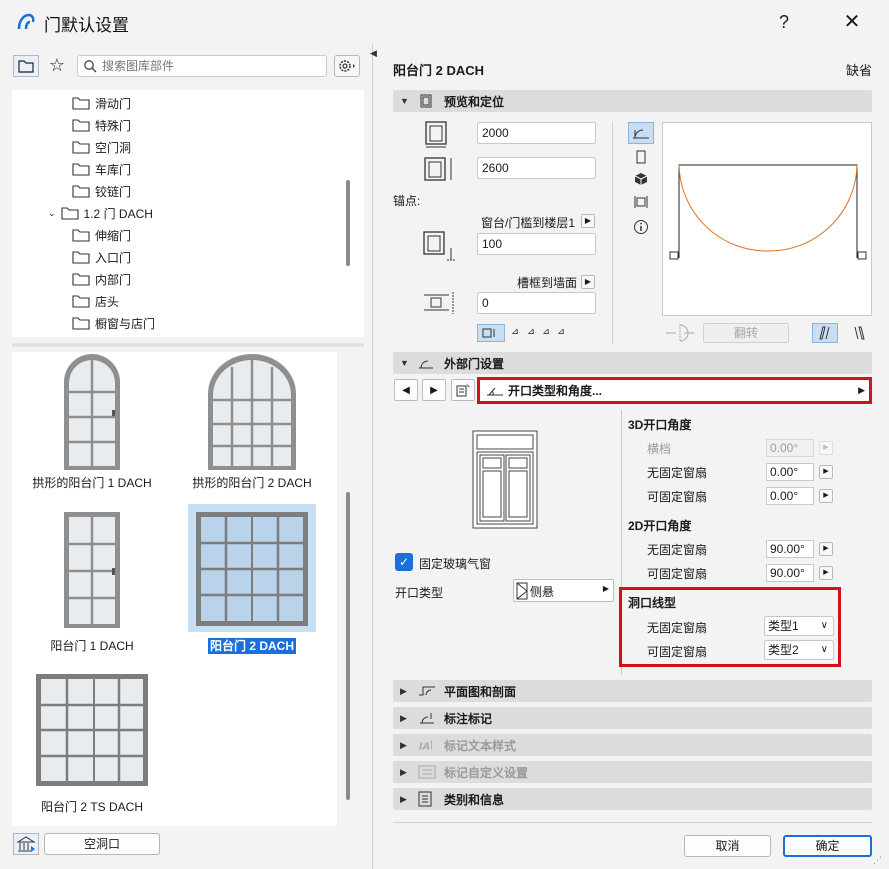  I want to click on open-type-select: 侧悬 ▶, so click(563, 590).